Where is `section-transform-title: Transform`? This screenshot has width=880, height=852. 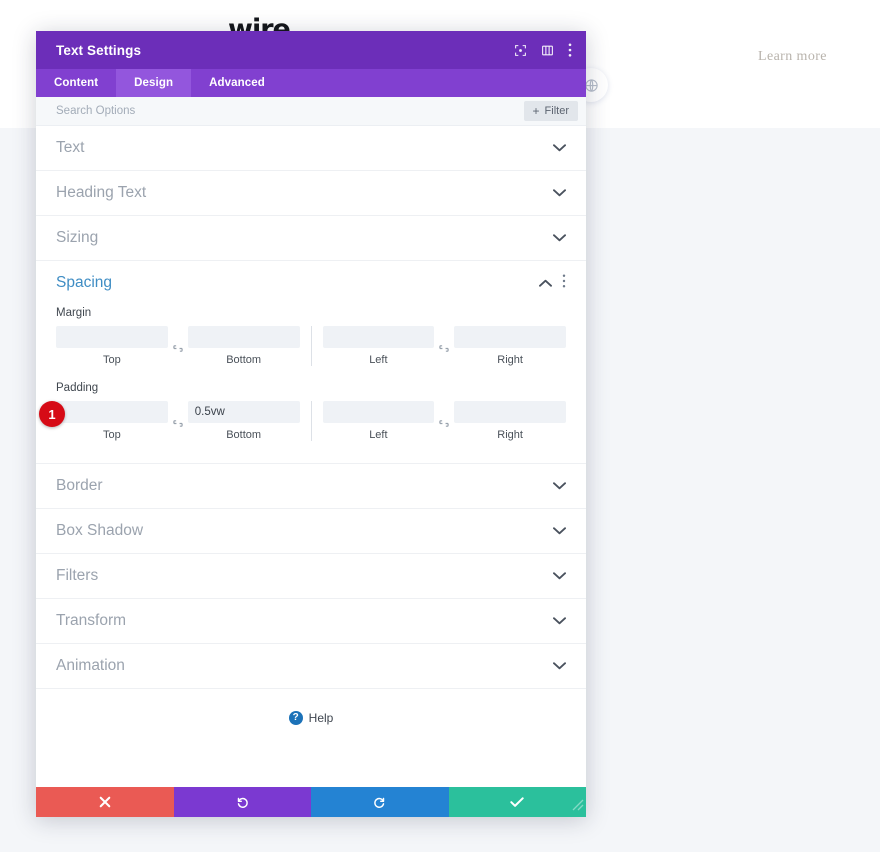 section-transform-title: Transform is located at coordinates (91, 620).